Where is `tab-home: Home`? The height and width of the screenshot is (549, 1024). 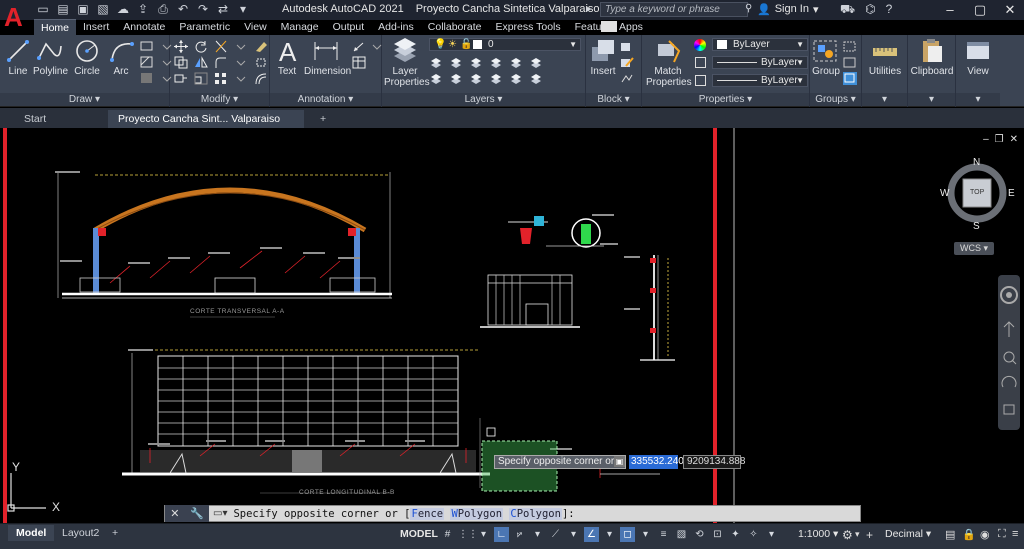
tab-home: Home is located at coordinates (55, 27).